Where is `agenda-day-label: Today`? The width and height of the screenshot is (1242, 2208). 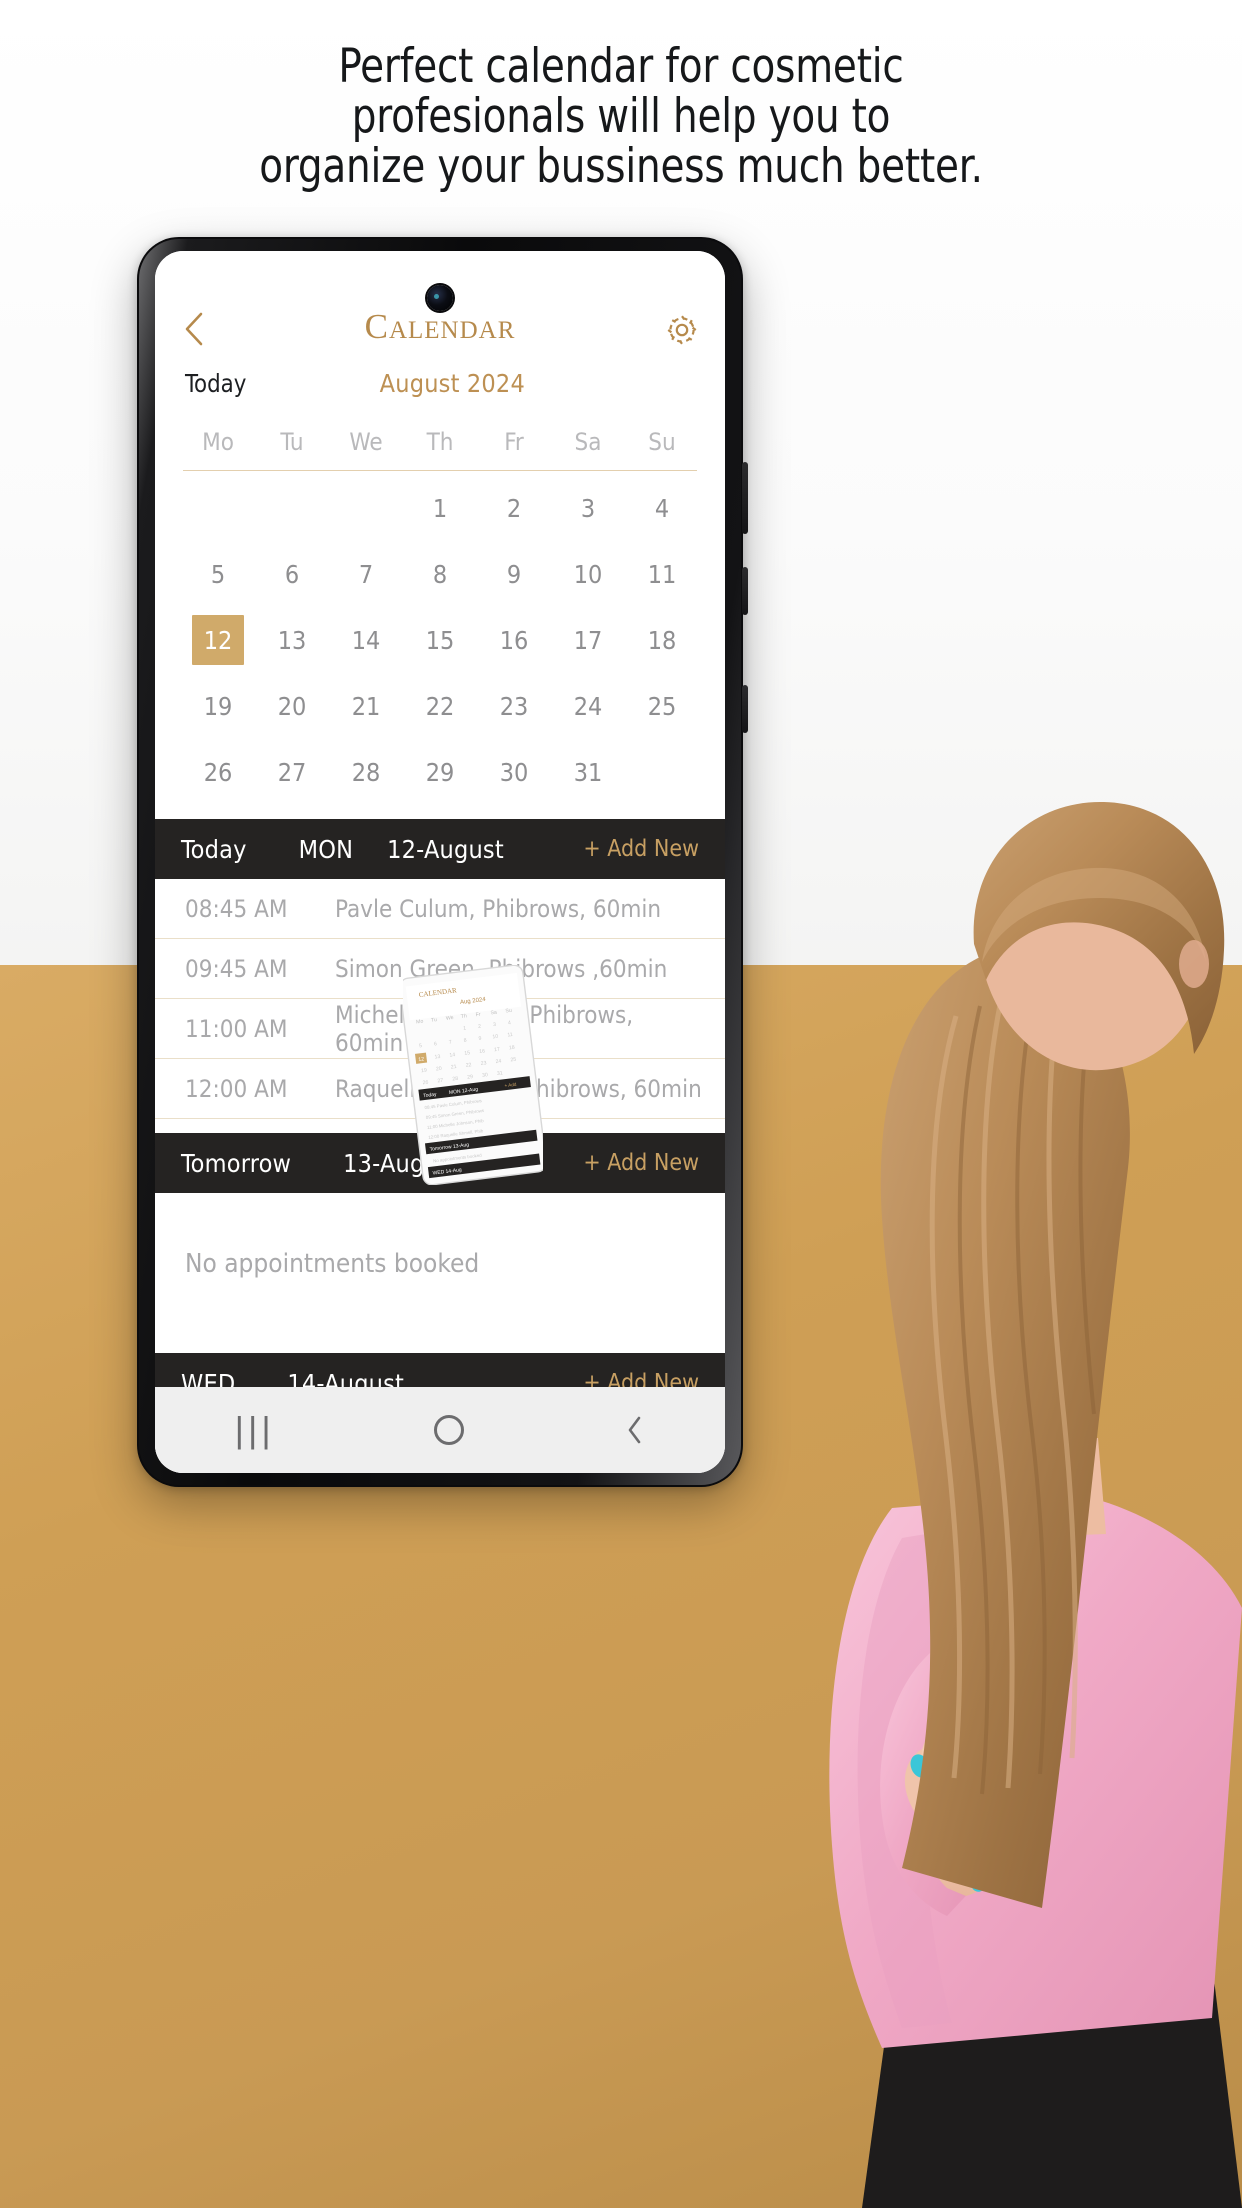
agenda-day-label: Today is located at coordinates (214, 849).